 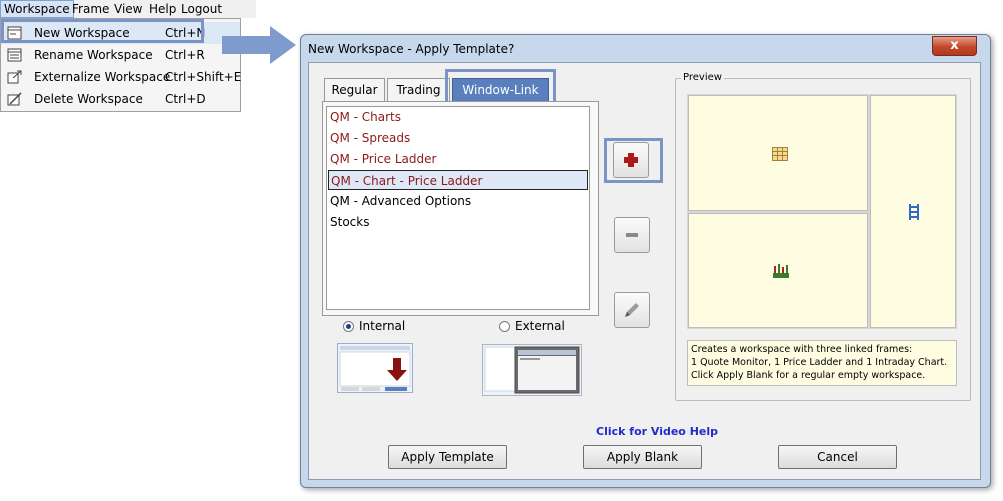 What do you see at coordinates (375, 368) in the screenshot?
I see `internal-preview-thumbnail` at bounding box center [375, 368].